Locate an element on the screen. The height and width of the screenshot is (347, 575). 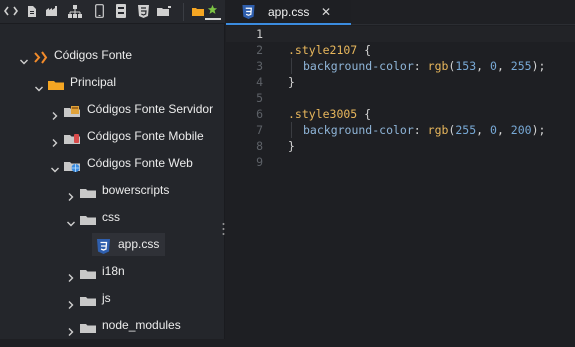
line-number: 9 is located at coordinates (259, 162).